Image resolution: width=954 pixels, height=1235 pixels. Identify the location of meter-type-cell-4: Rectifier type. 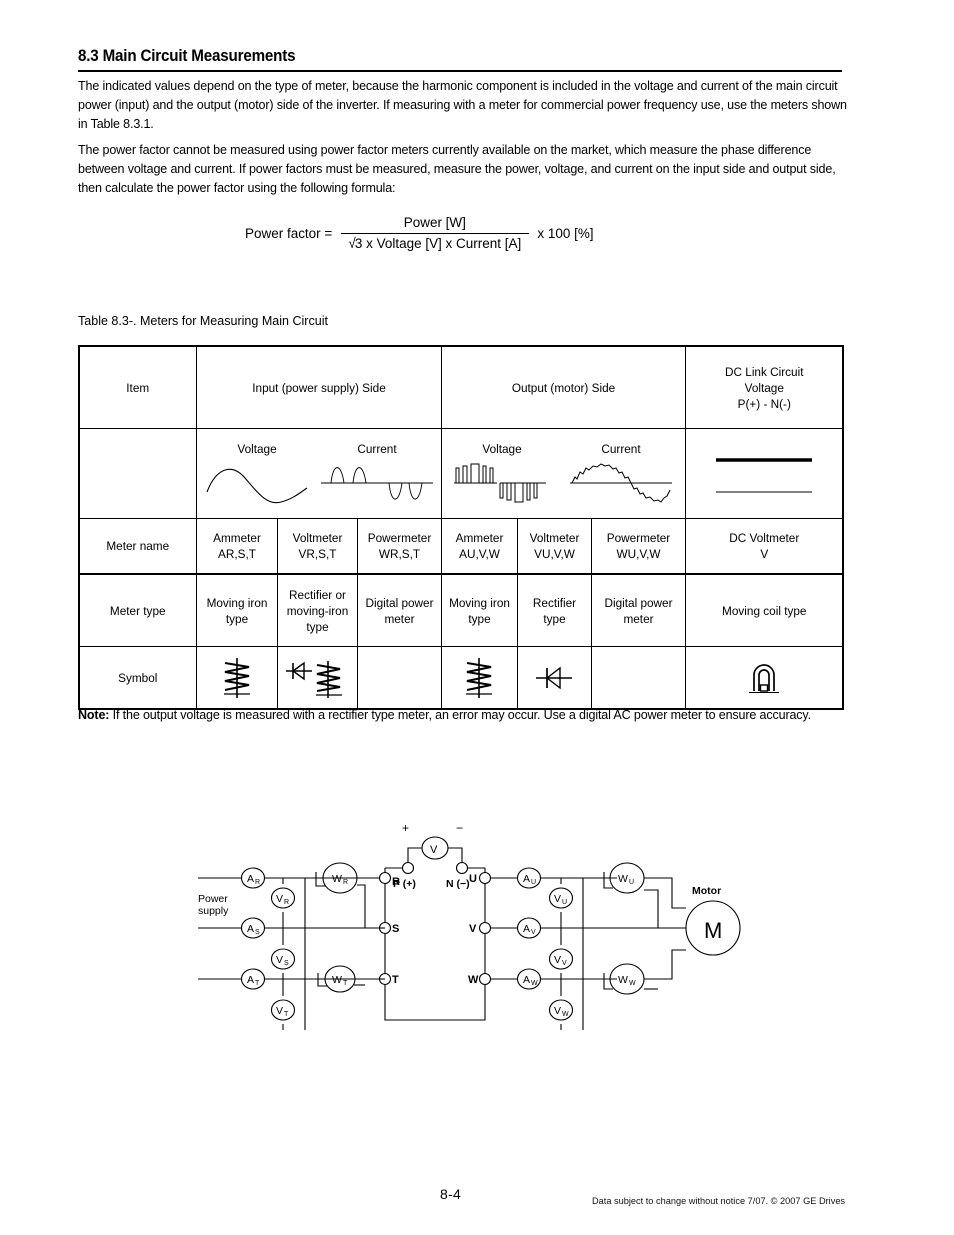
(554, 610).